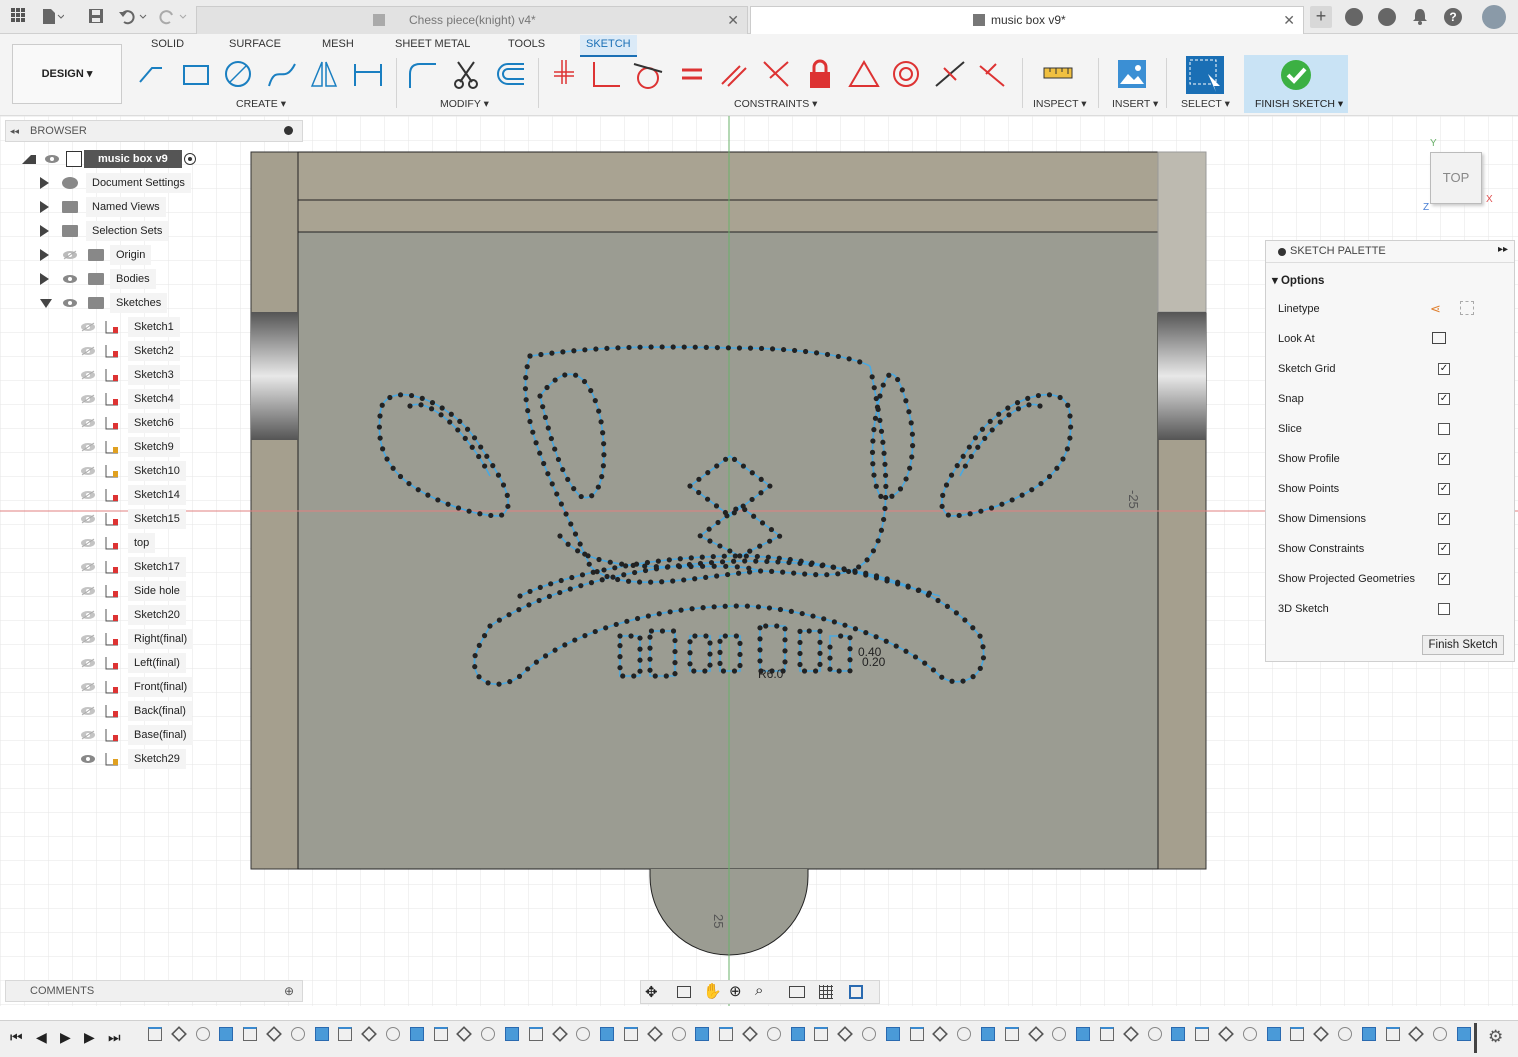  Describe the element at coordinates (178, 1034) in the screenshot. I see `timeline-feature-joint` at that location.